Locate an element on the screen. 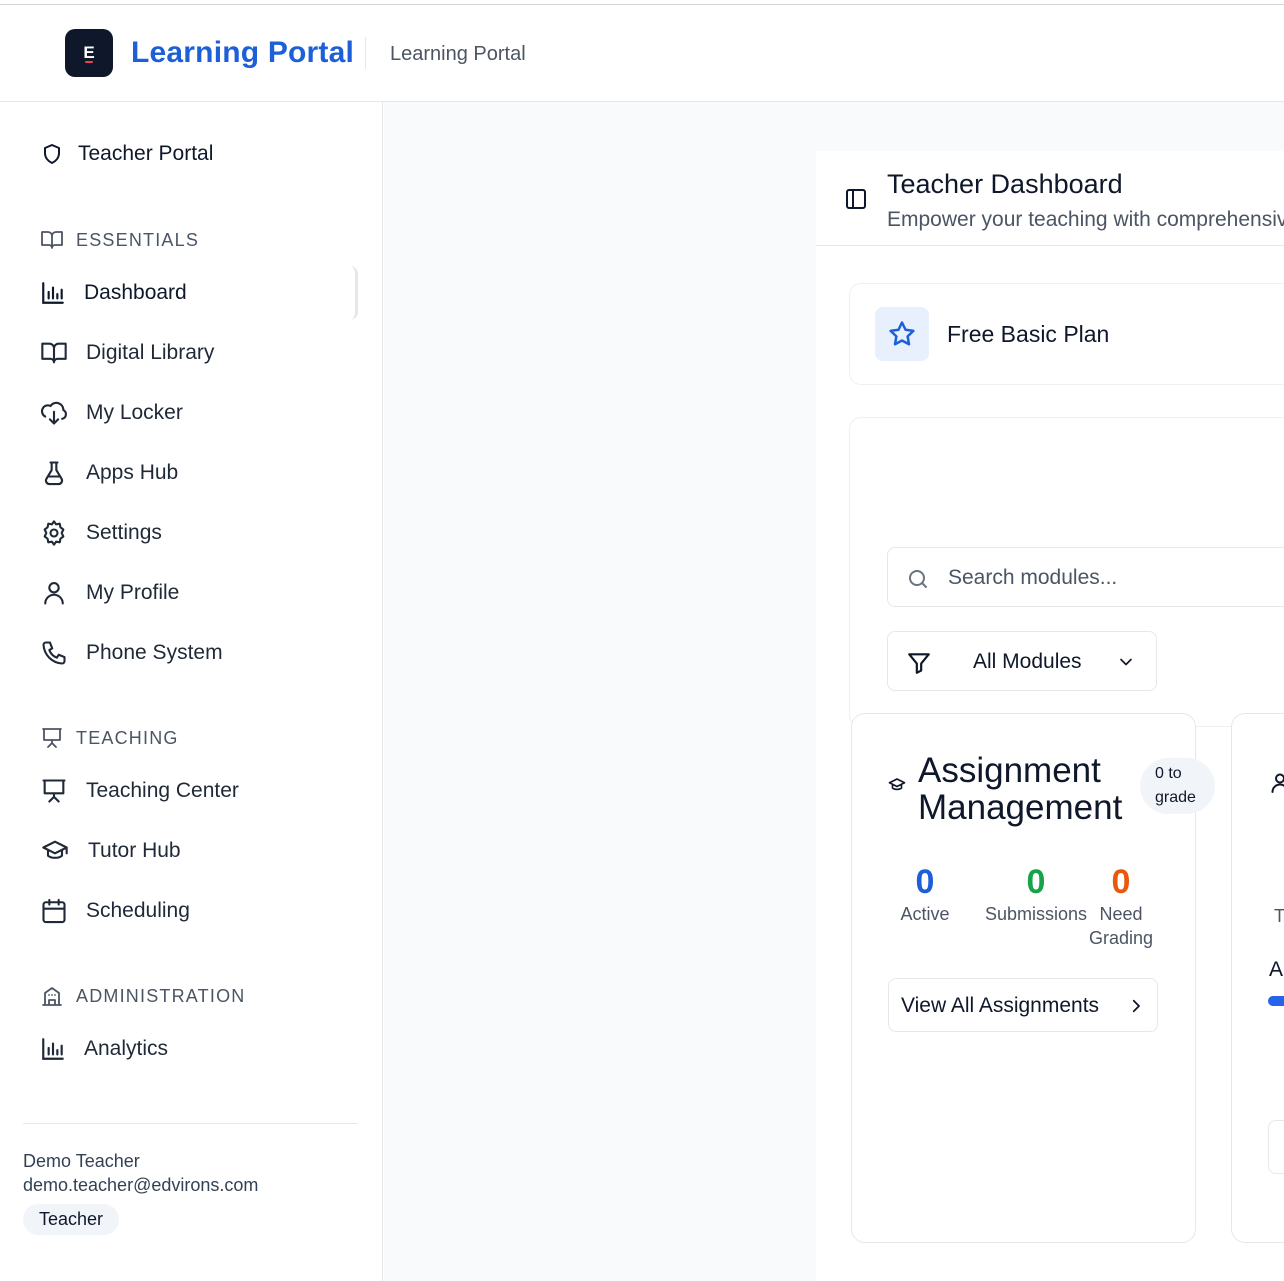 The height and width of the screenshot is (1281, 1284). sidebar-item-label: Digital Library is located at coordinates (150, 352).